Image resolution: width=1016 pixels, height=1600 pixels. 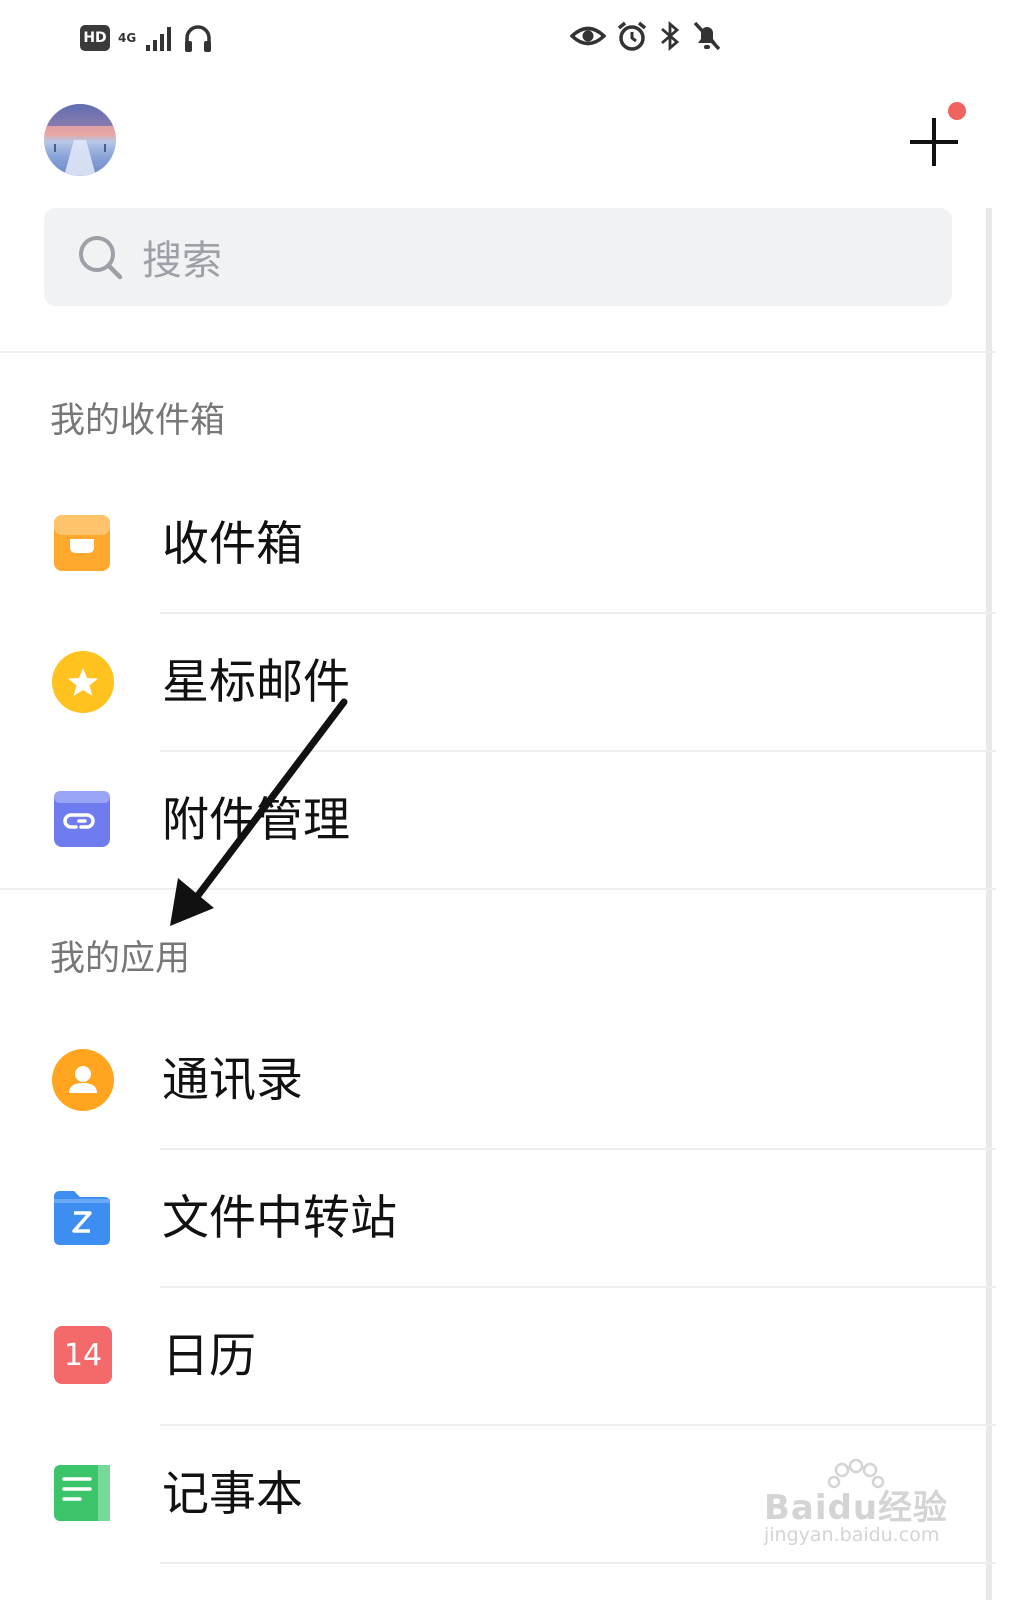 I want to click on row-divider, so click(x=578, y=1563).